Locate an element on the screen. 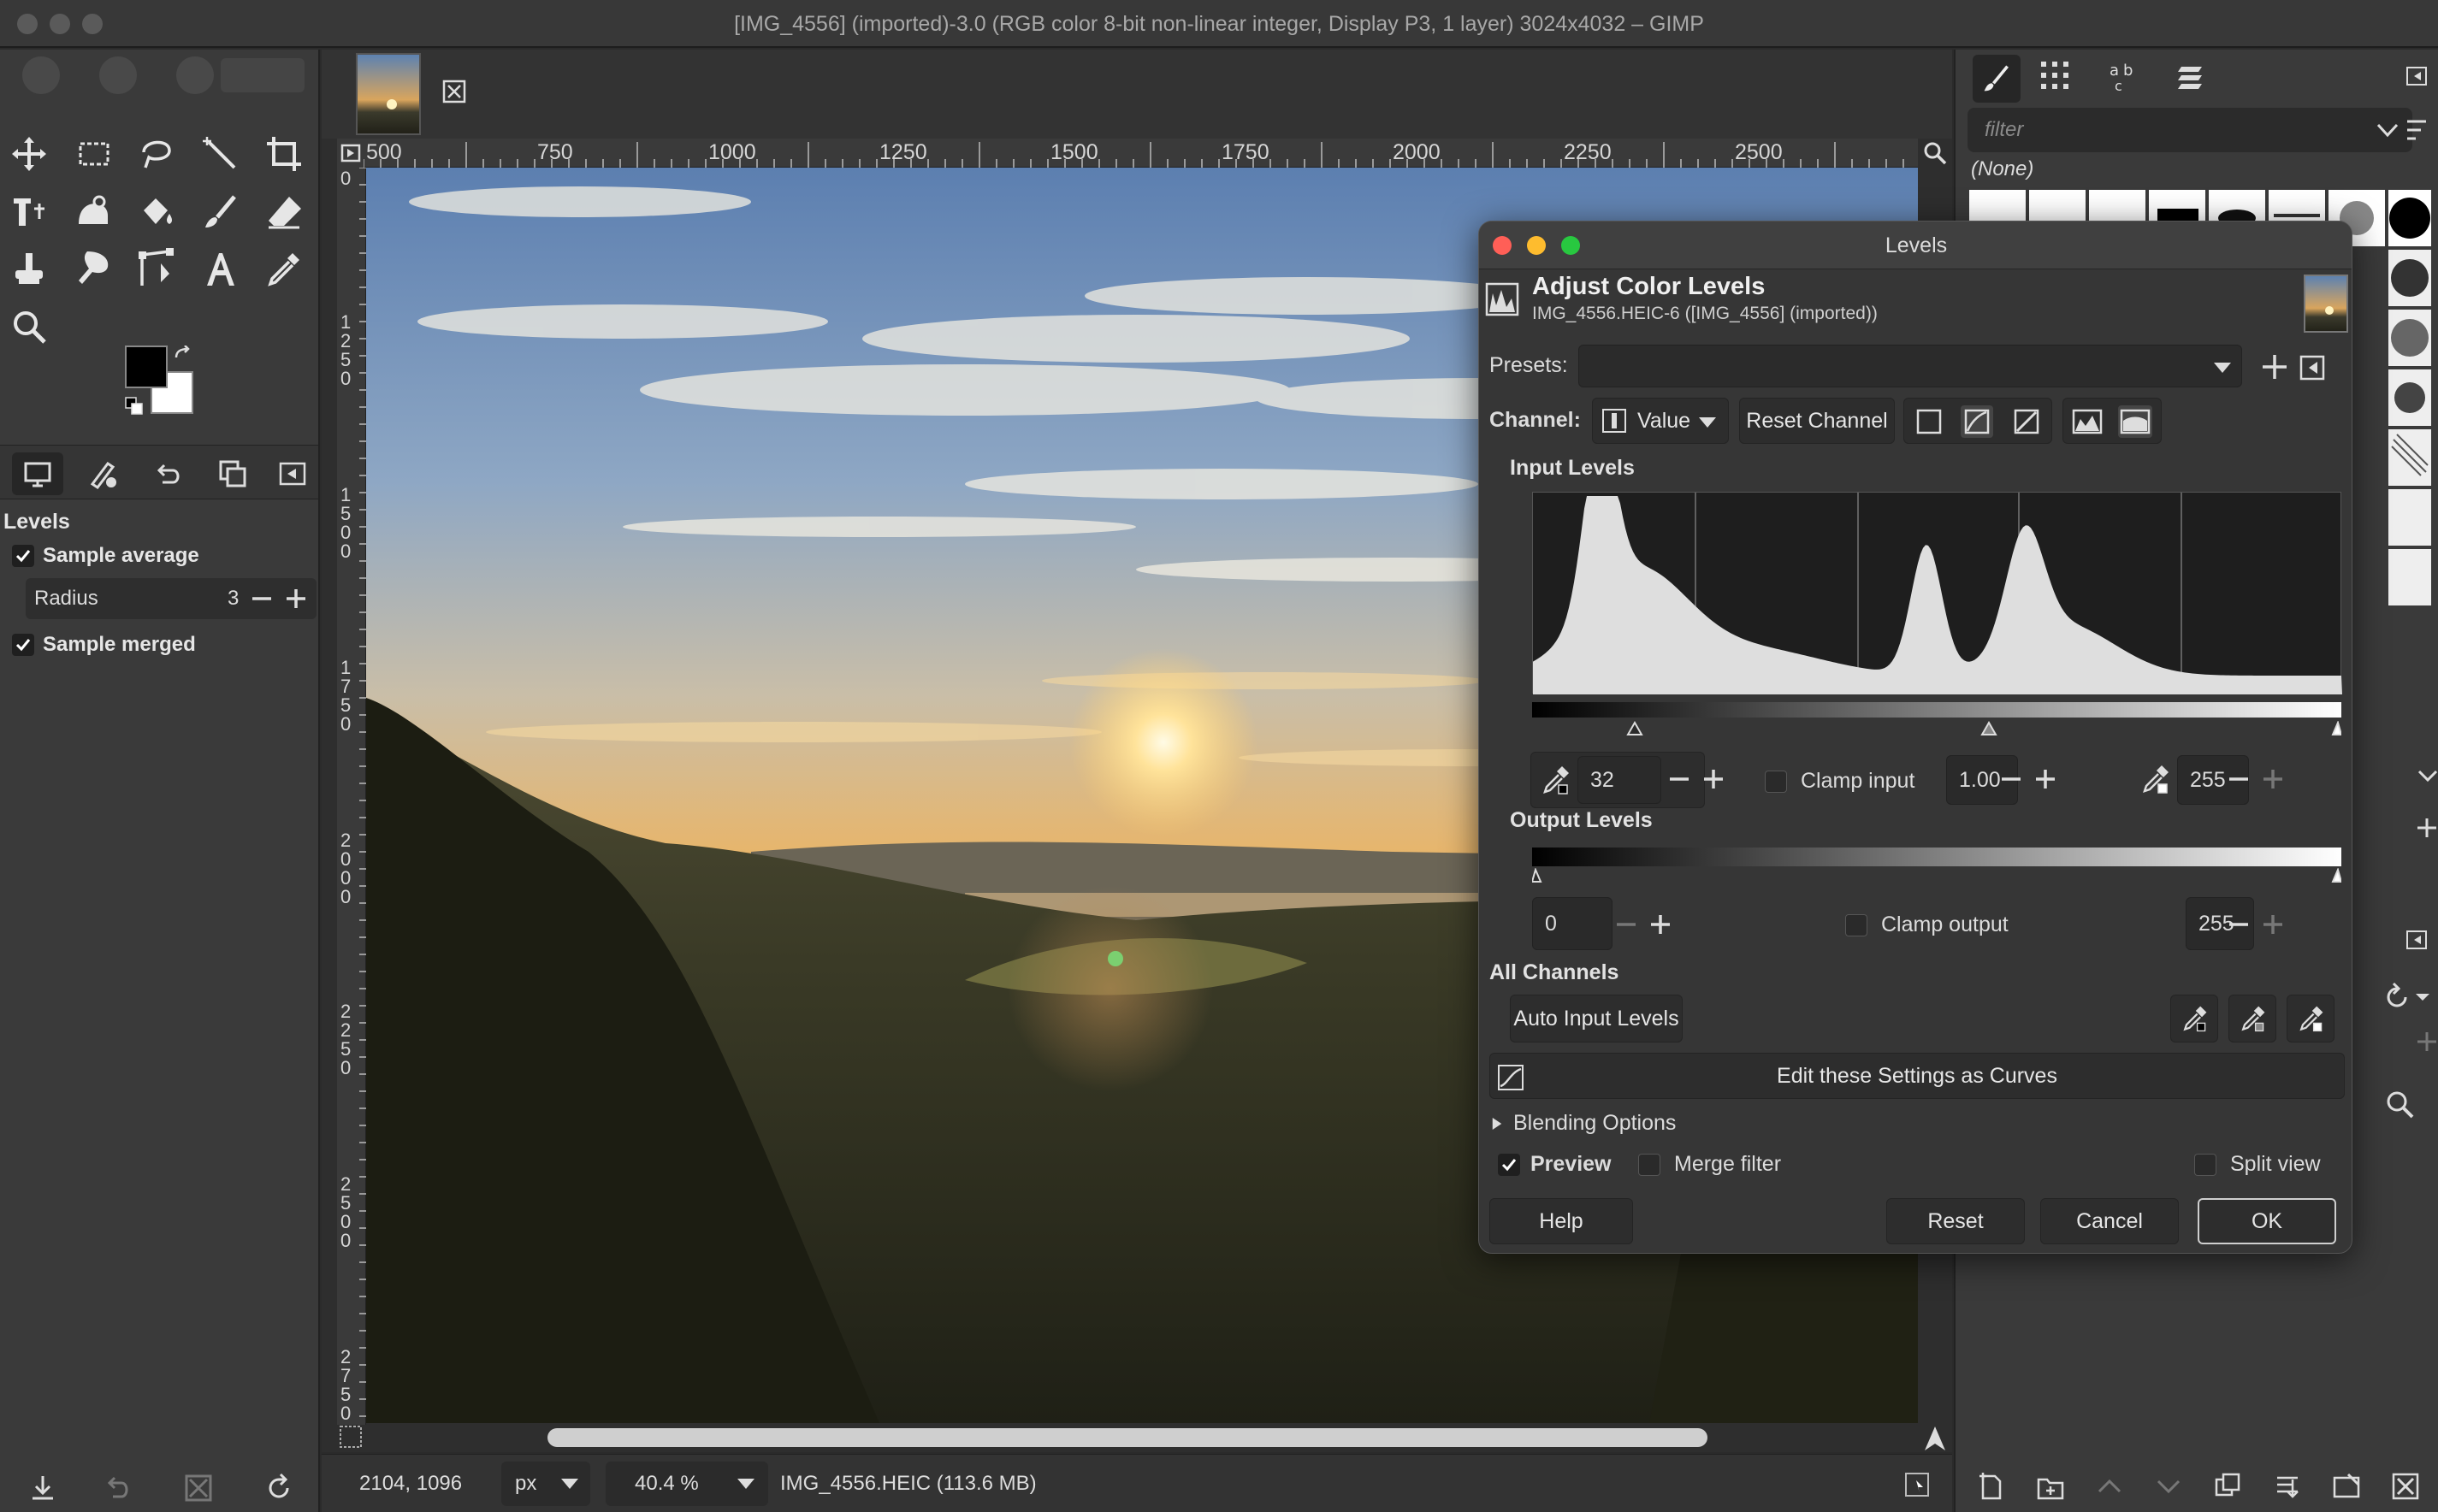  rotate-dropdown-icon is located at coordinates (2409, 997).